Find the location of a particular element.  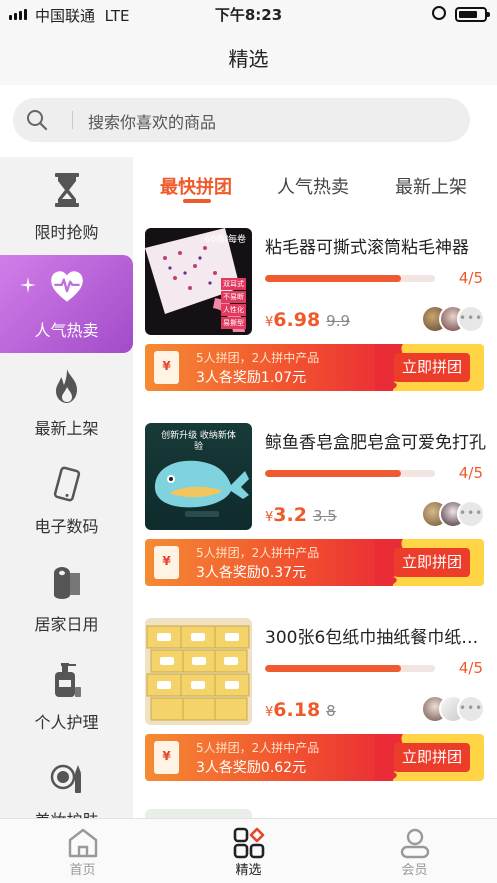

tab-bar: 最快拼团 人气热卖 最新上架 is located at coordinates (315, 183).